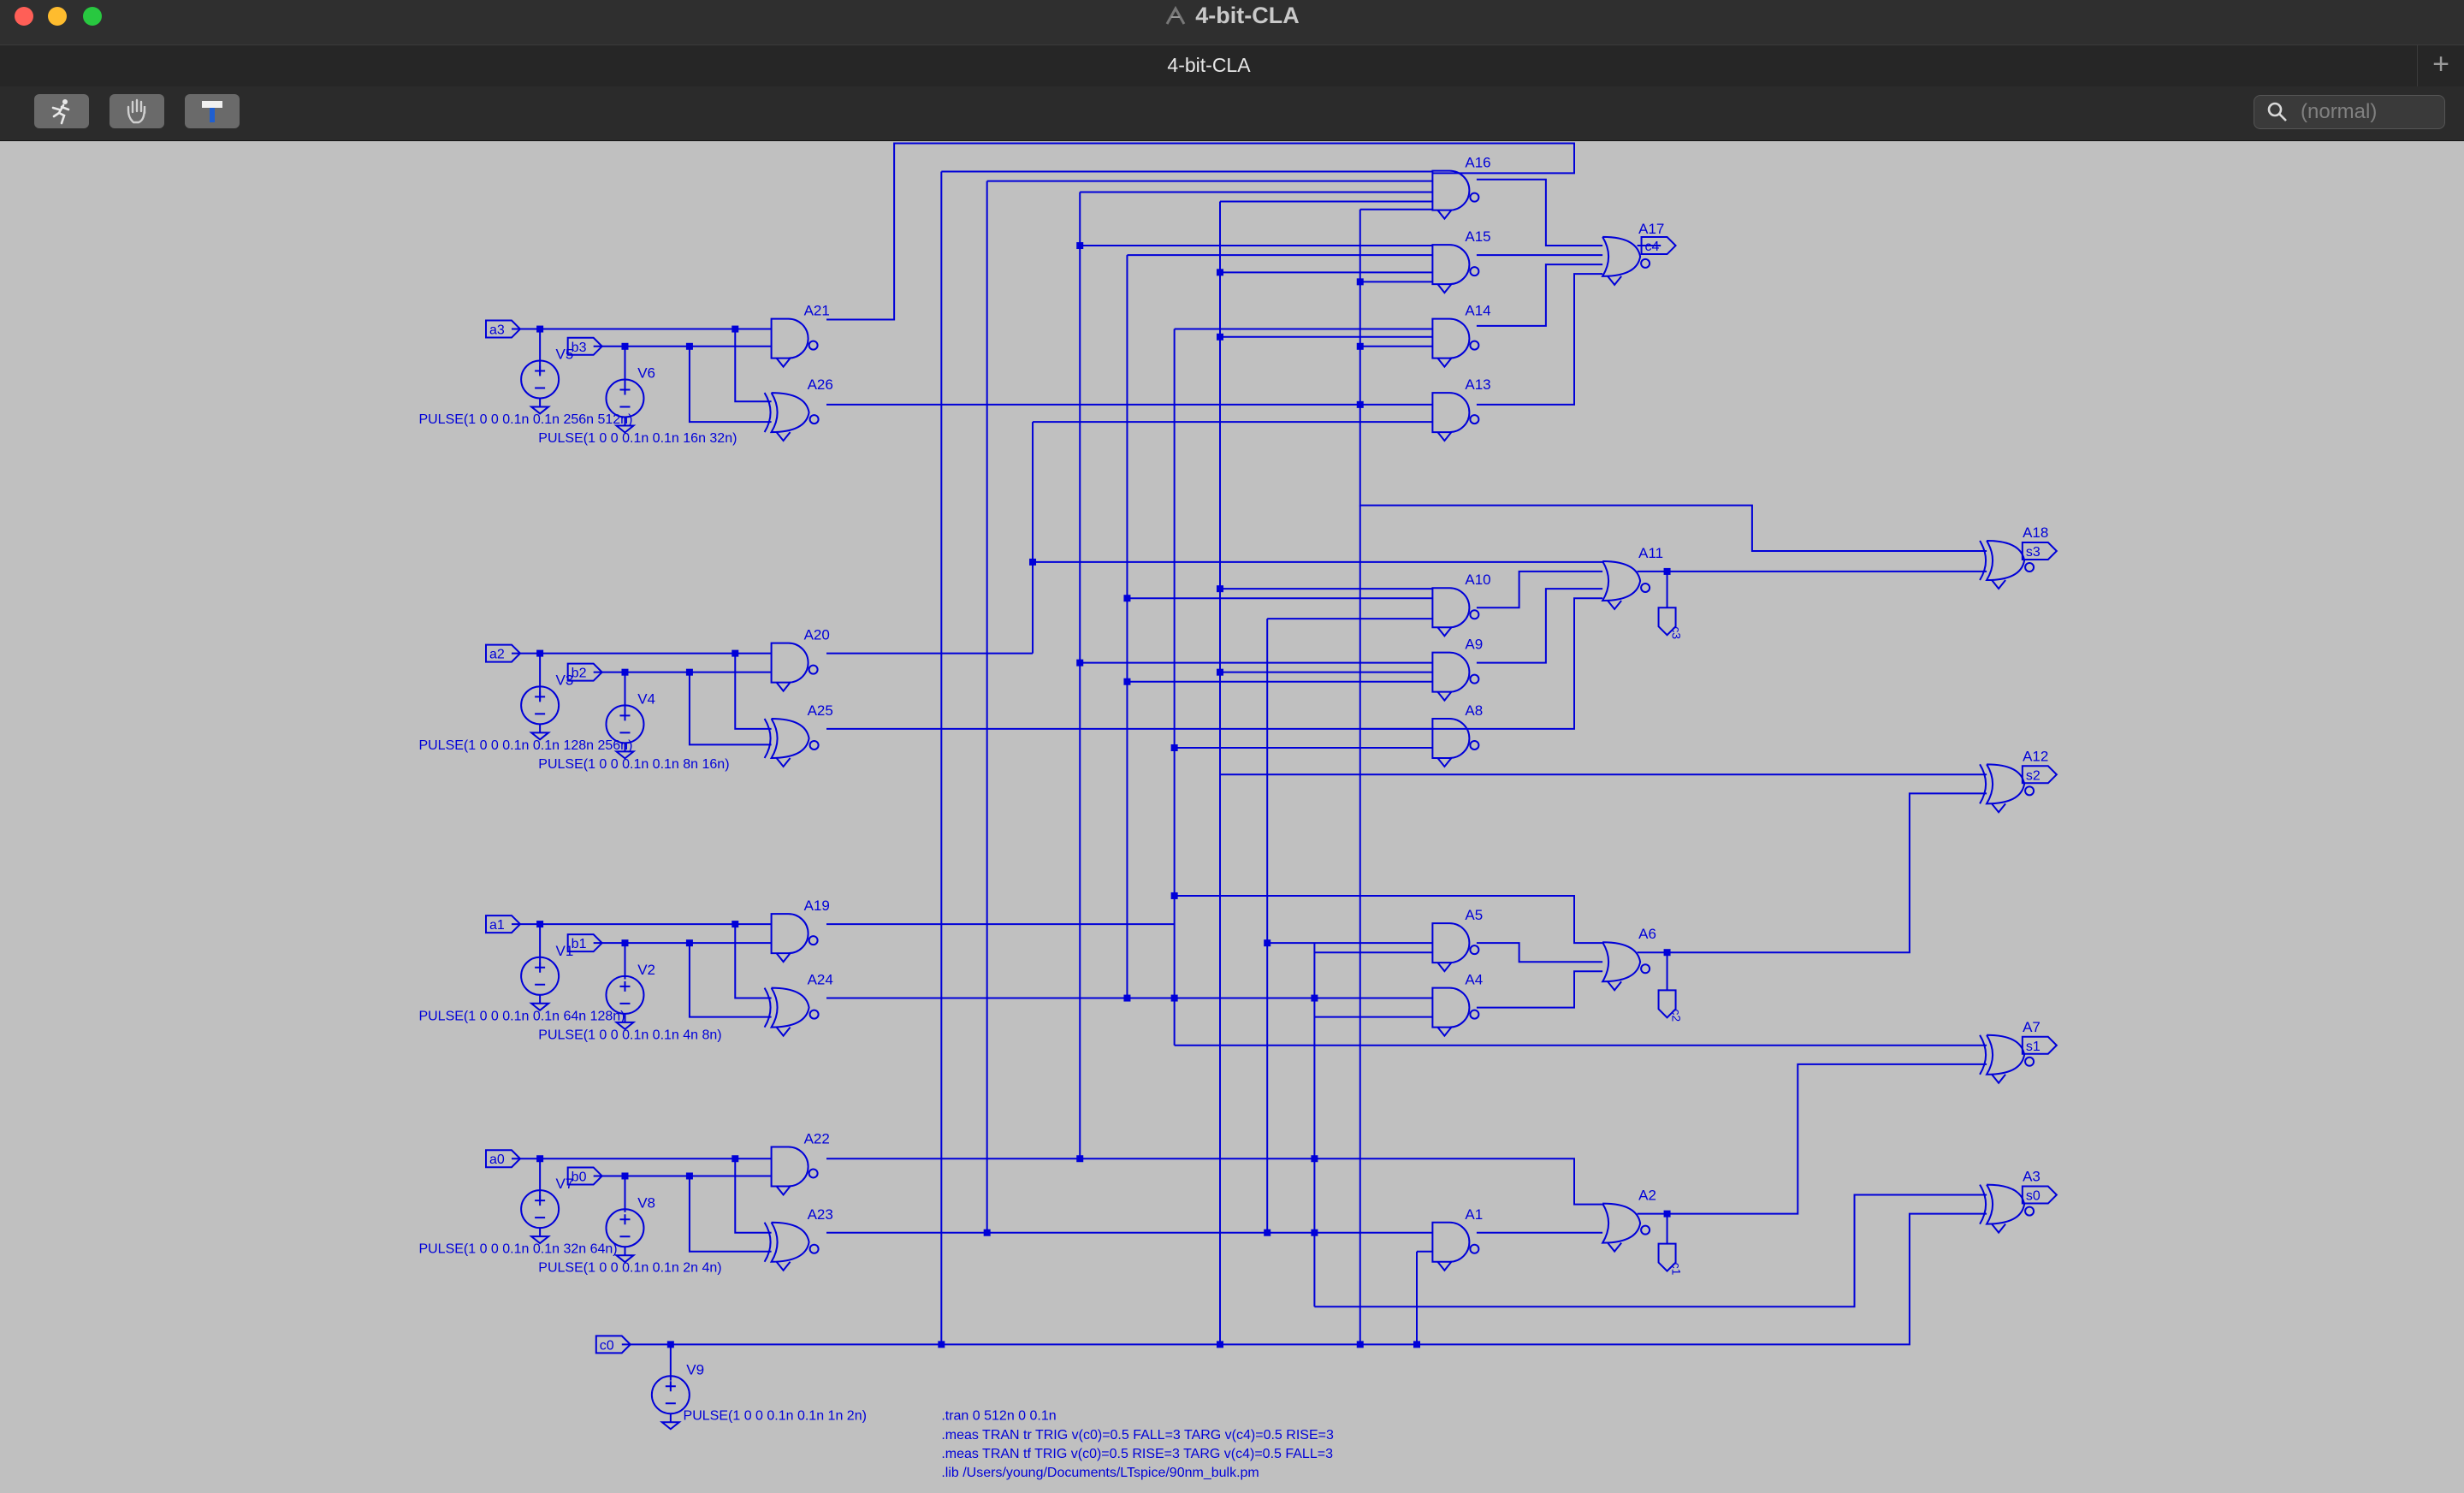  What do you see at coordinates (767, 412) in the screenshot?
I see `xor-arc` at bounding box center [767, 412].